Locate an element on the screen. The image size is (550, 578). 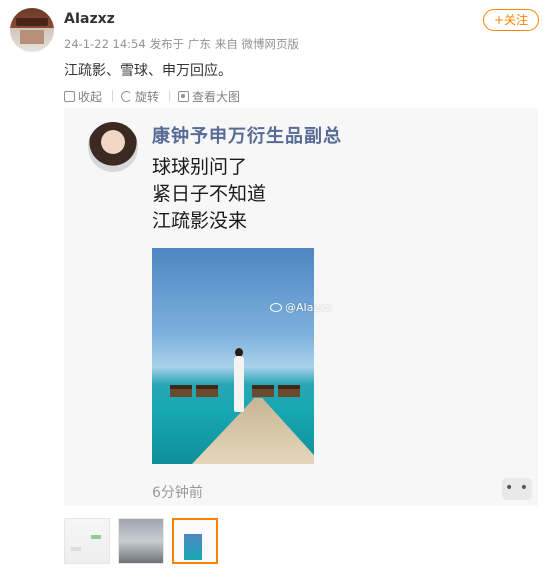
collapse-button: 收起 is located at coordinates (83, 96).